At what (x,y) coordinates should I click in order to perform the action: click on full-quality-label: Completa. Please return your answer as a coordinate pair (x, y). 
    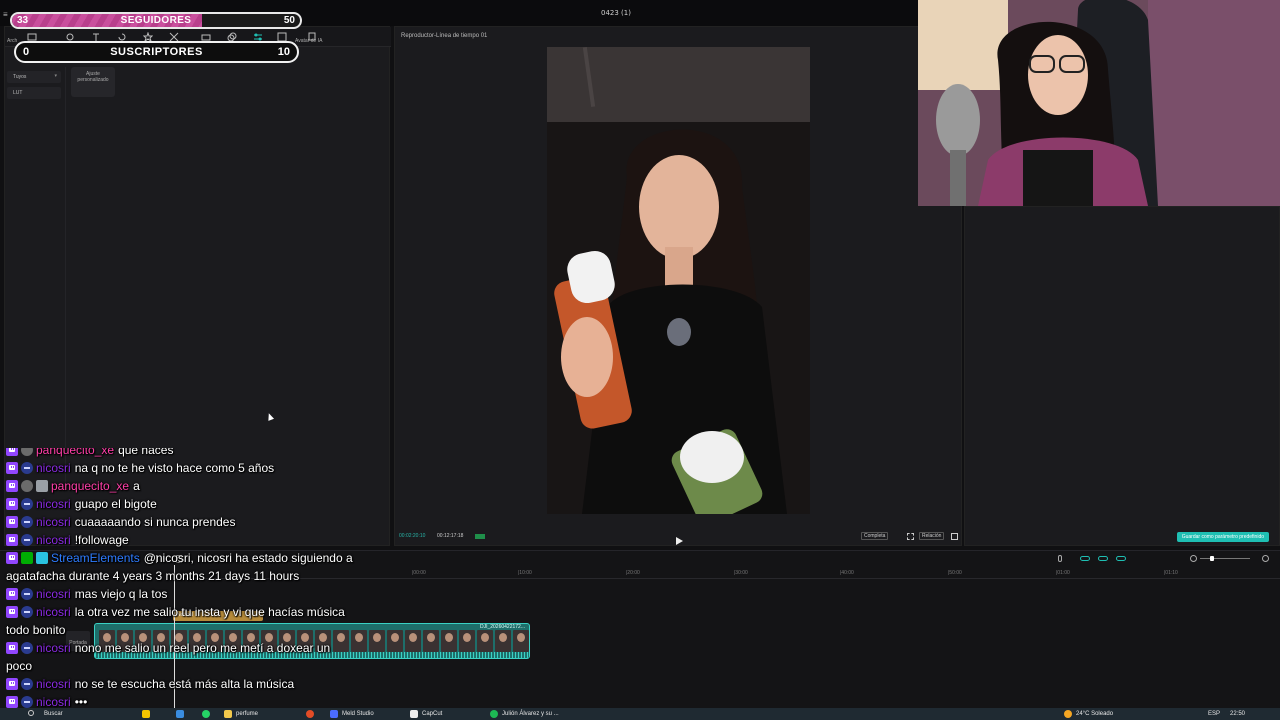
    Looking at the image, I should click on (875, 536).